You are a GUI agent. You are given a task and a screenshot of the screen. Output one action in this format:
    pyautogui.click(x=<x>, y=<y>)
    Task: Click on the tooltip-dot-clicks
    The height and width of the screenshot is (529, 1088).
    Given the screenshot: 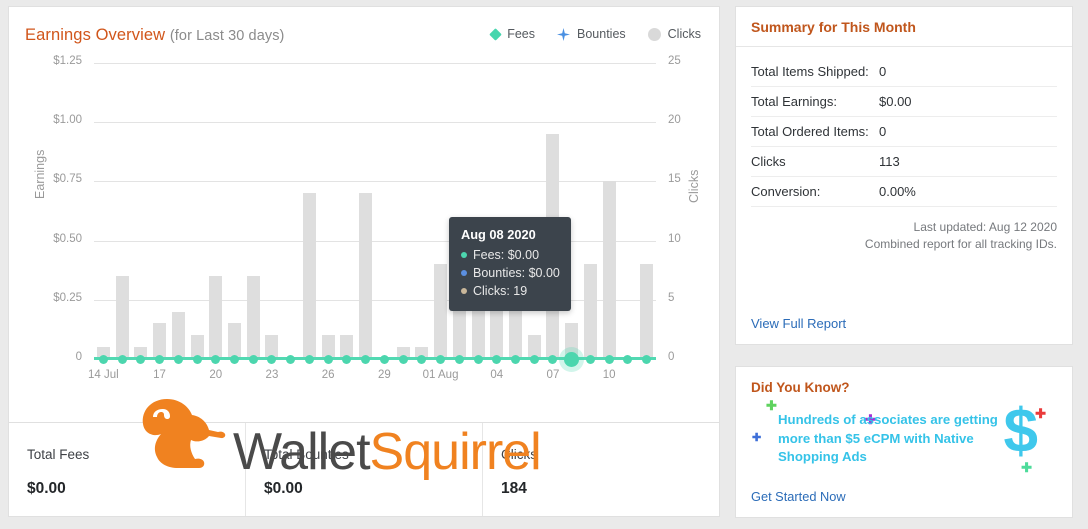 What is the action you would take?
    pyautogui.click(x=464, y=291)
    